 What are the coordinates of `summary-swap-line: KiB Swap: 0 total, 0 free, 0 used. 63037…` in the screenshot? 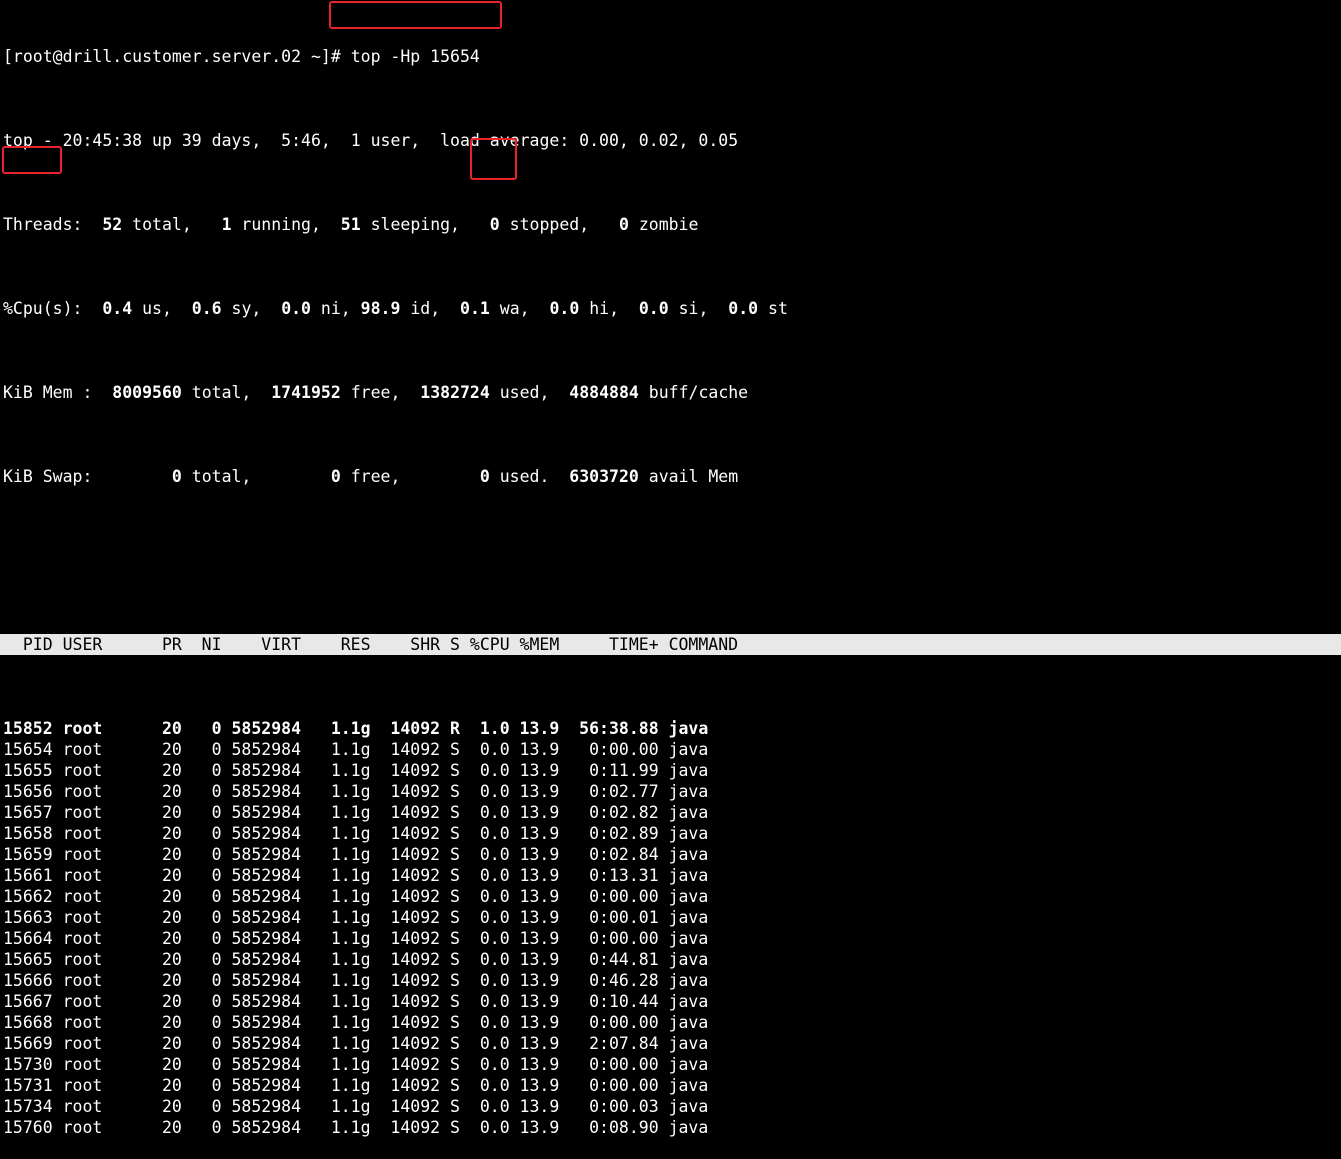 It's located at (395, 476).